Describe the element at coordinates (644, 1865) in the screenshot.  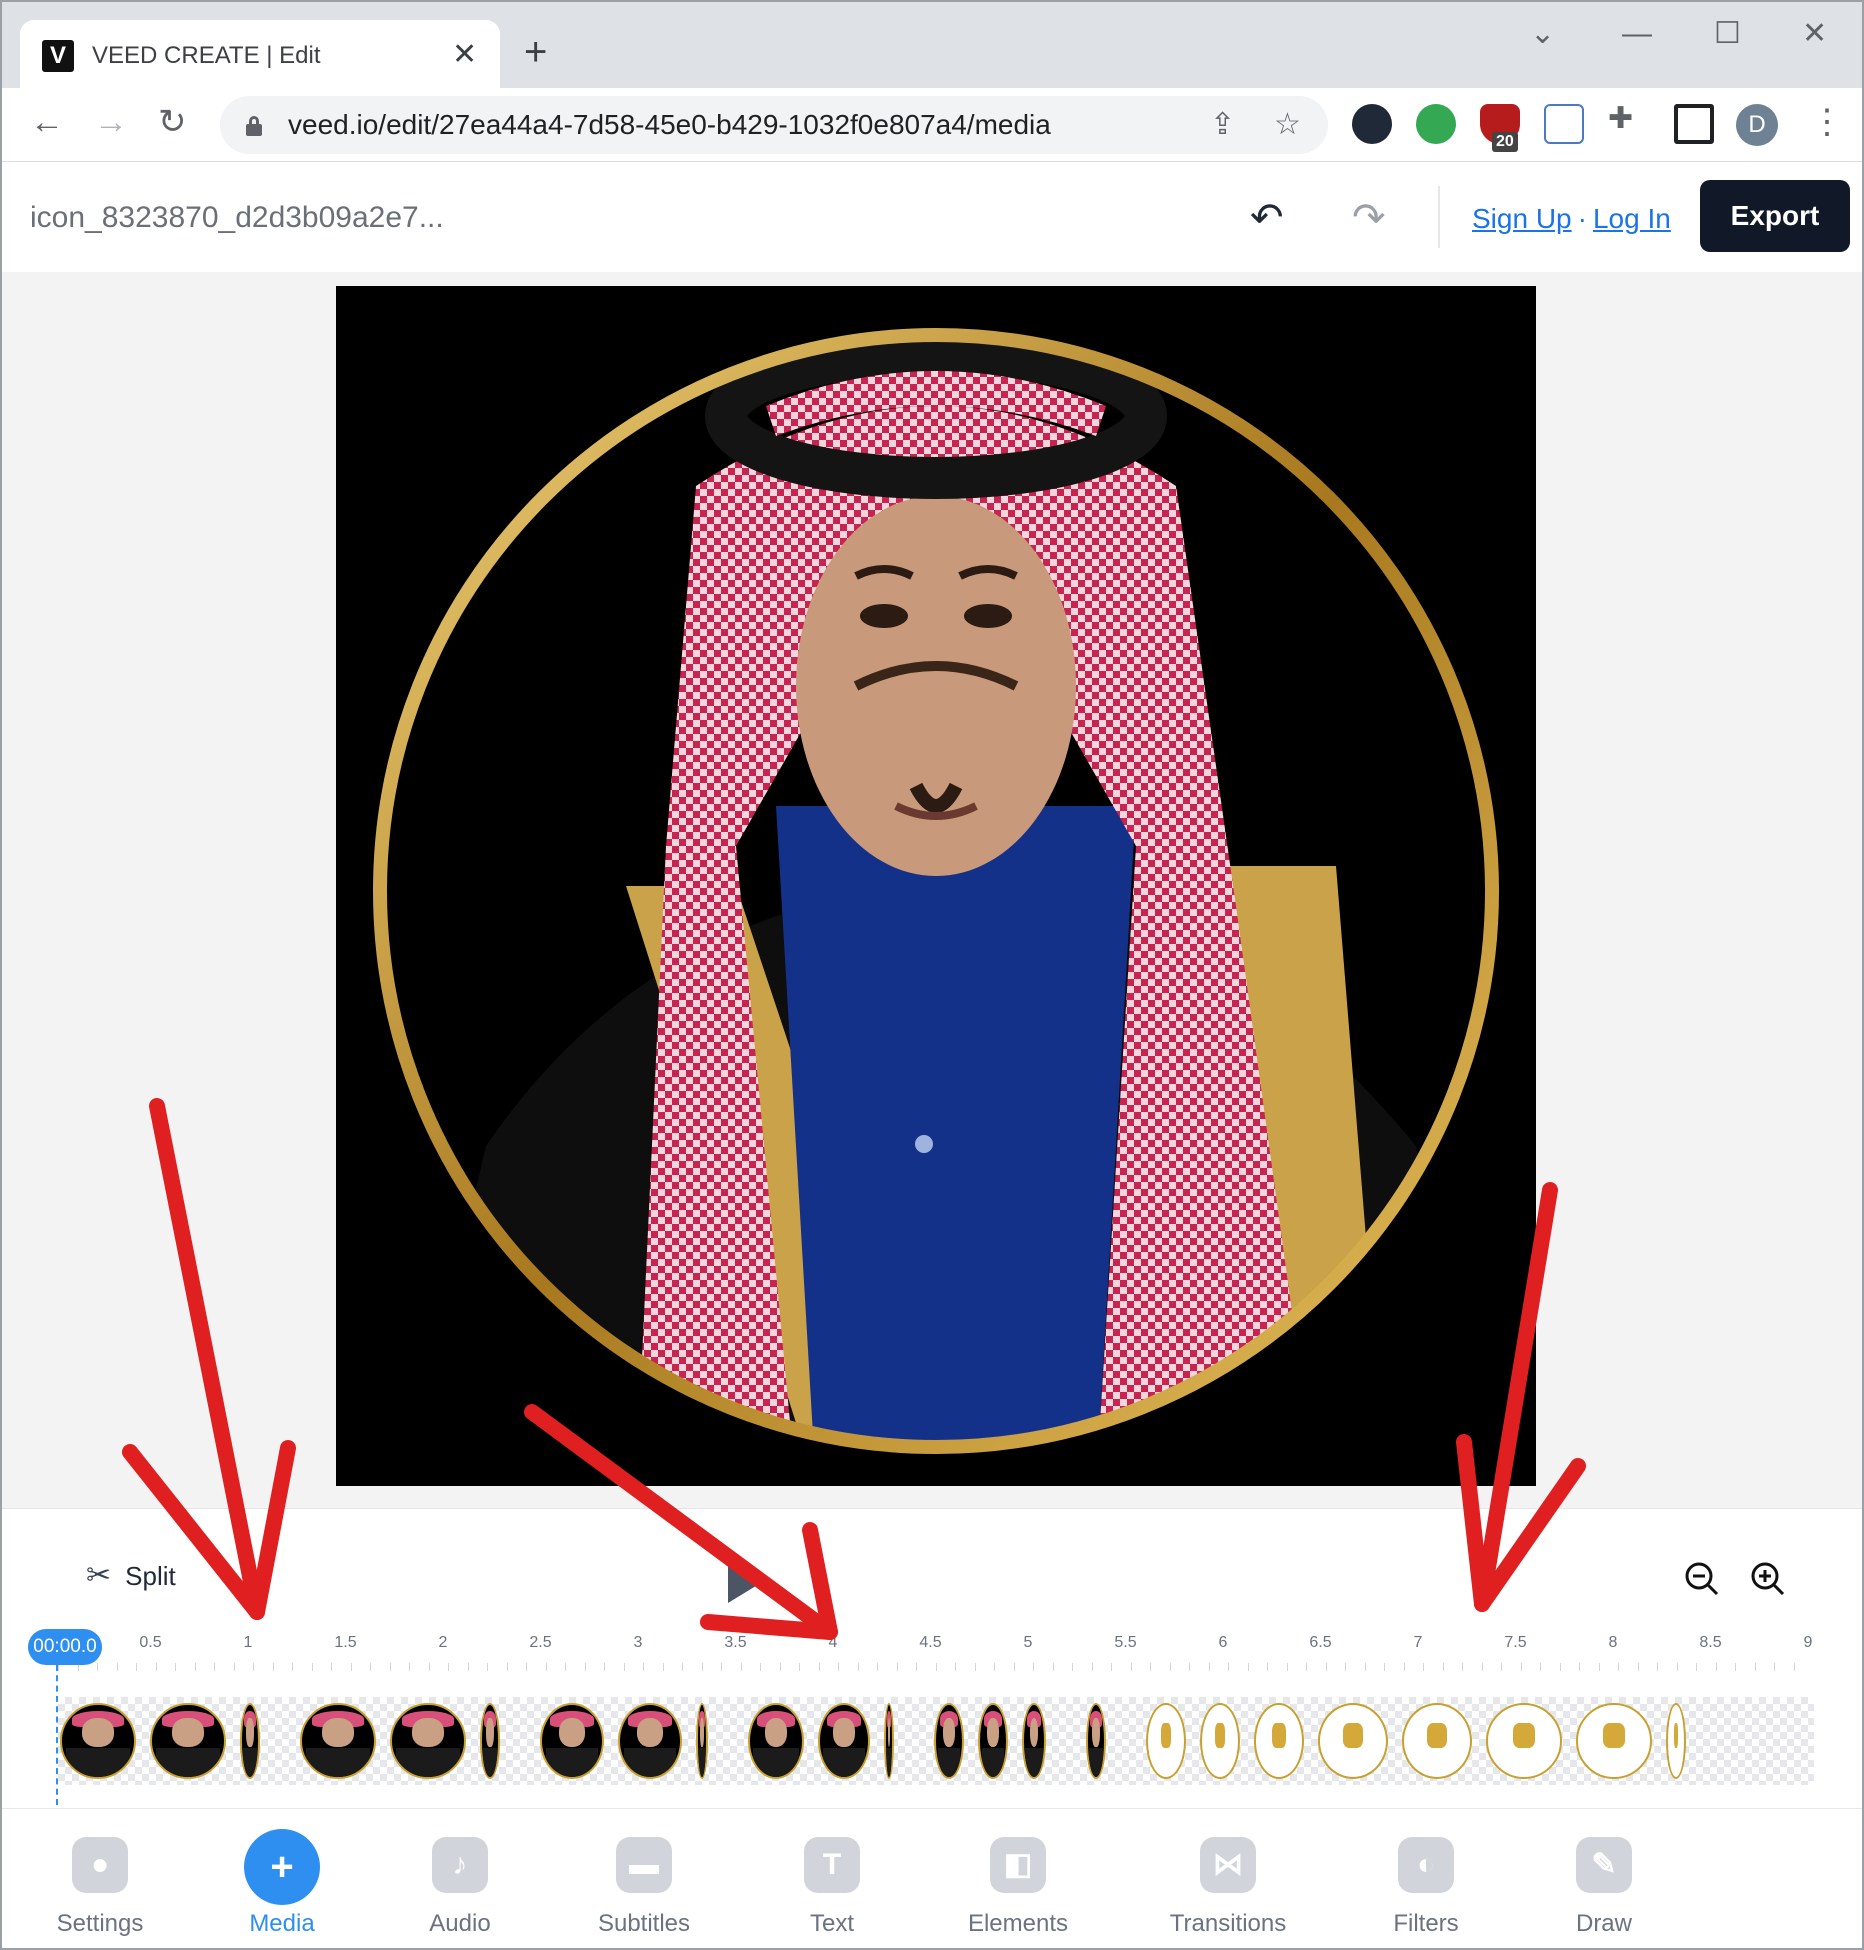
I see `subtitles-icon: ▬` at that location.